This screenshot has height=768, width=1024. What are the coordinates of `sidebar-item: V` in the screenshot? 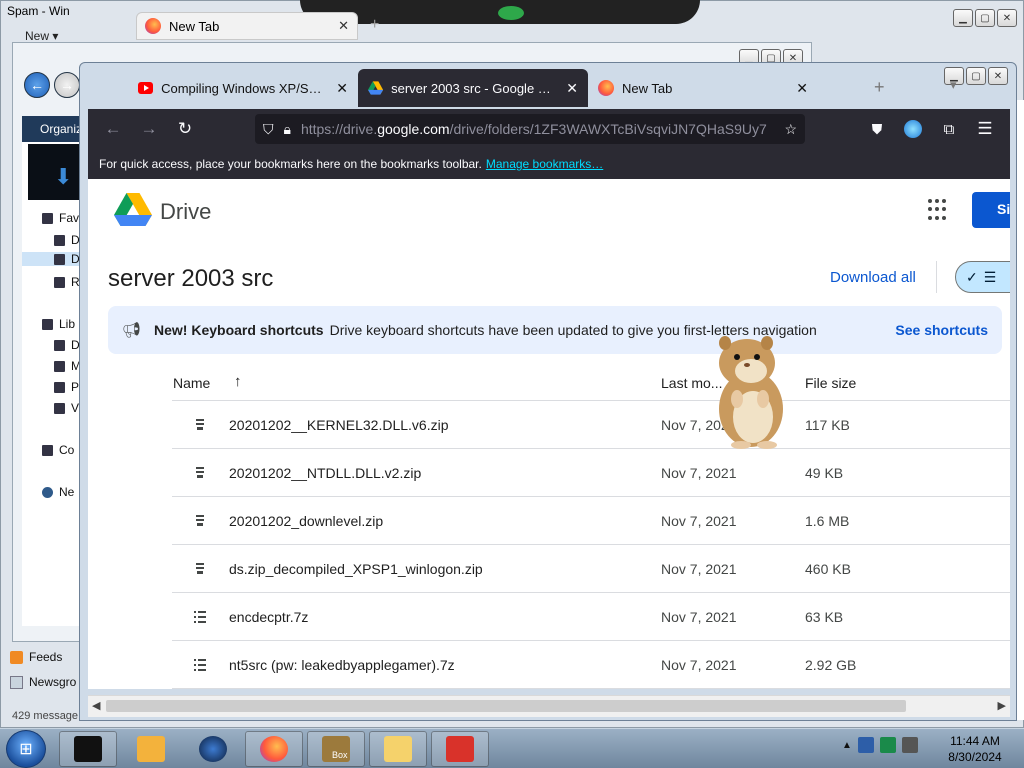 It's located at (66, 408).